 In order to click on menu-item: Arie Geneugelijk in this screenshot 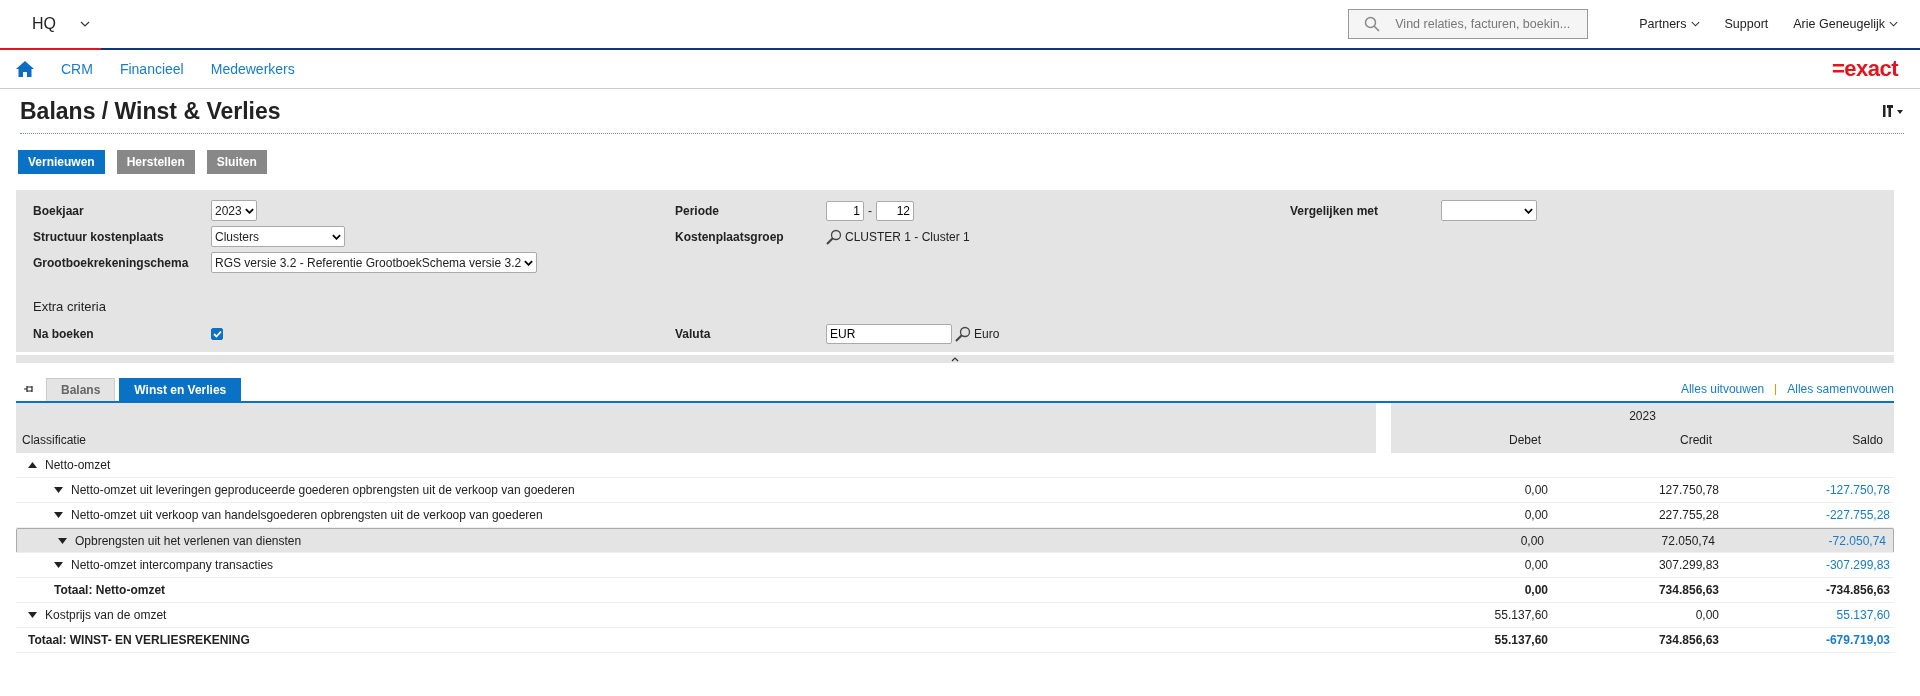, I will do `click(1845, 24)`.